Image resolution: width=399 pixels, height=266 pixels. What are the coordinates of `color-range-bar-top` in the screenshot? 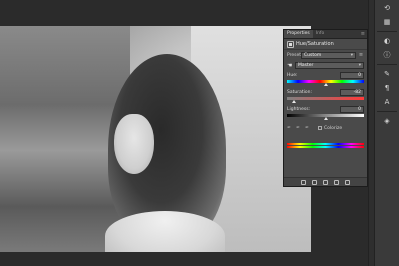 It's located at (325, 144).